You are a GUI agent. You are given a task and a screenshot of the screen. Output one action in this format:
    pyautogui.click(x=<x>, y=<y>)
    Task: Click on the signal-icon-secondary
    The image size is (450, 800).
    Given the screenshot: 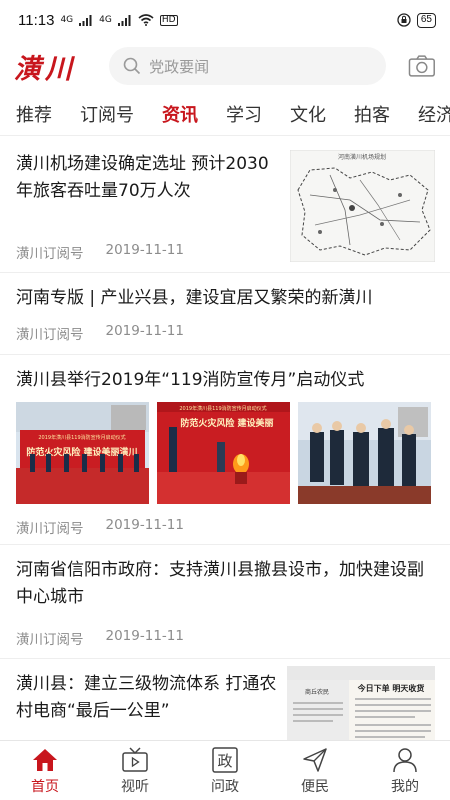 What is the action you would take?
    pyautogui.click(x=124, y=20)
    